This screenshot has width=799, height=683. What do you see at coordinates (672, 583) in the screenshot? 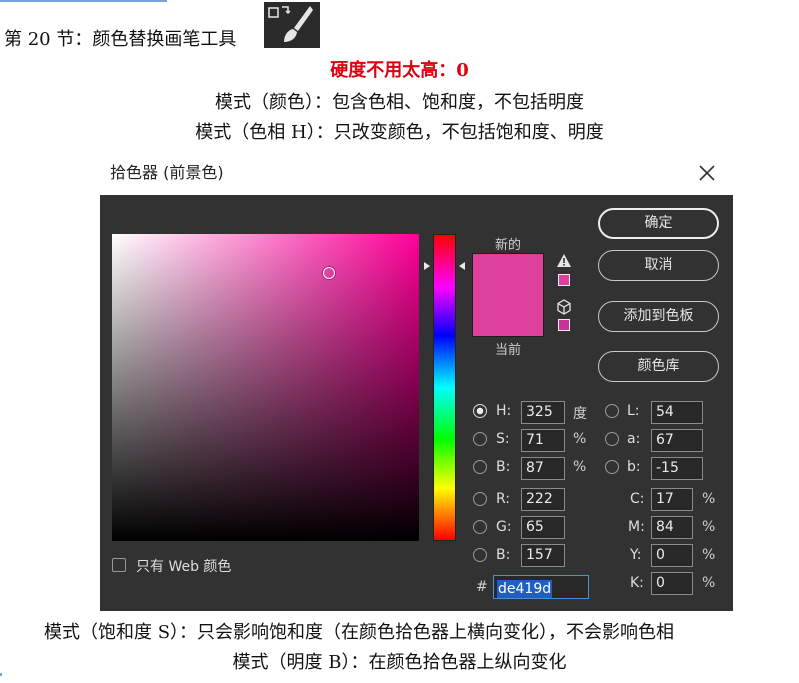
I see `k-input: 0` at bounding box center [672, 583].